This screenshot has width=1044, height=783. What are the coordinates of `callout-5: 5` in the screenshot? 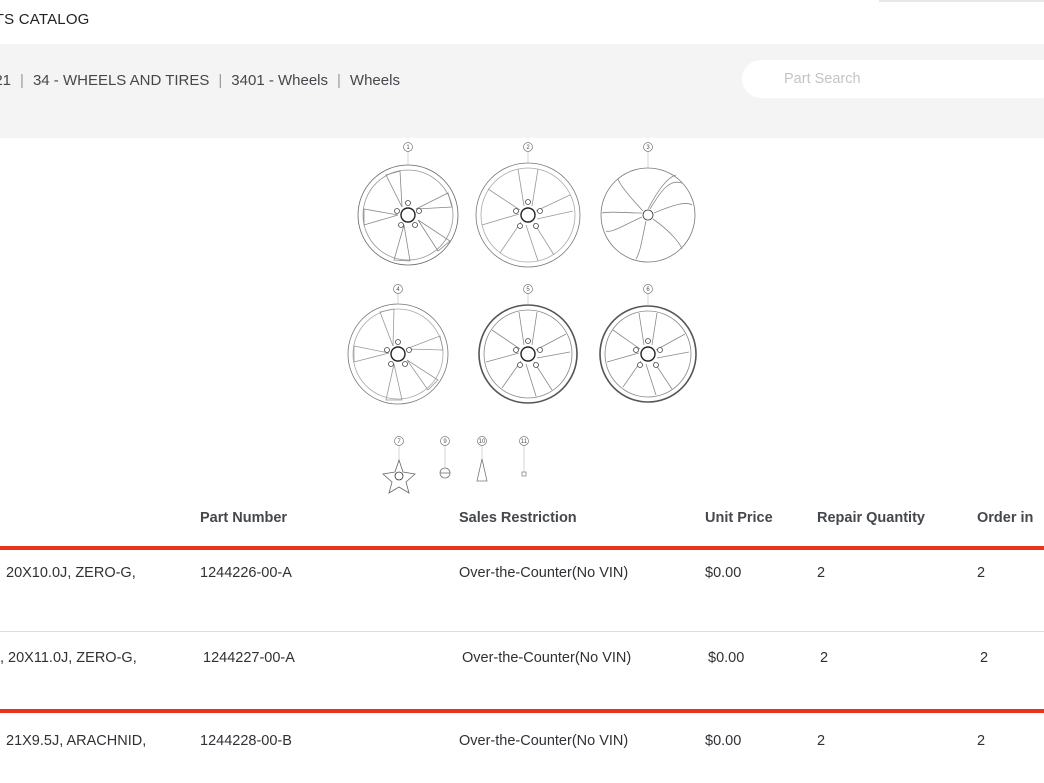 It's located at (528, 289).